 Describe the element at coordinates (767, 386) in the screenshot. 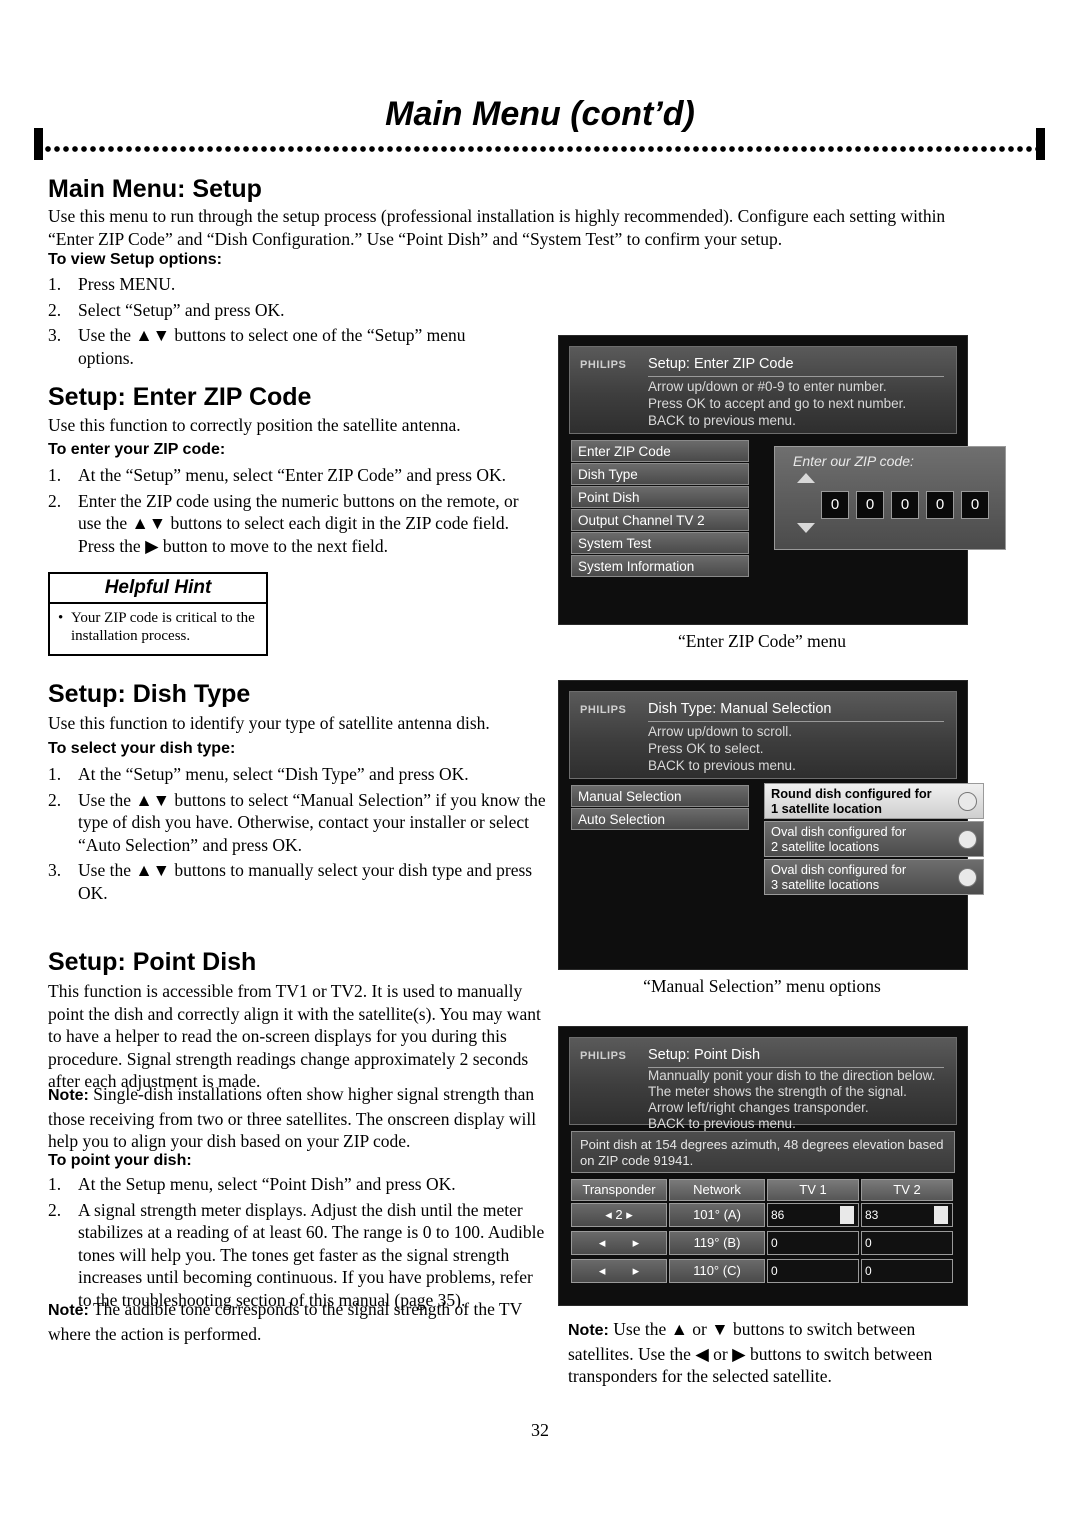

I see `zip-help-line-1: Arrow up/down or #0-9 to enter number.` at that location.